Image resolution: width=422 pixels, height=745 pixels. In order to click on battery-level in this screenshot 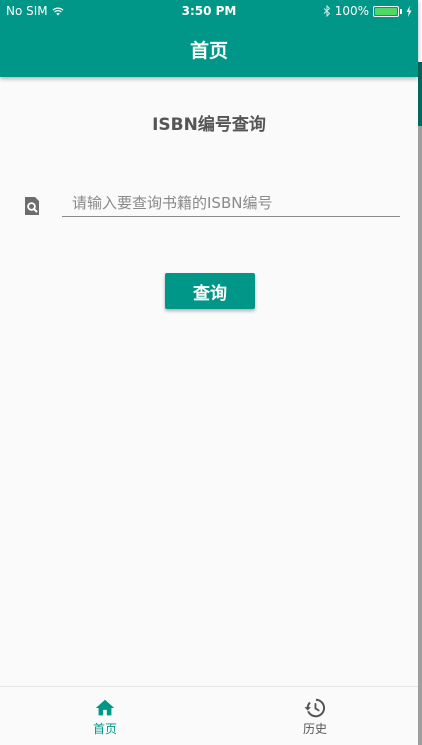, I will do `click(386, 11)`.